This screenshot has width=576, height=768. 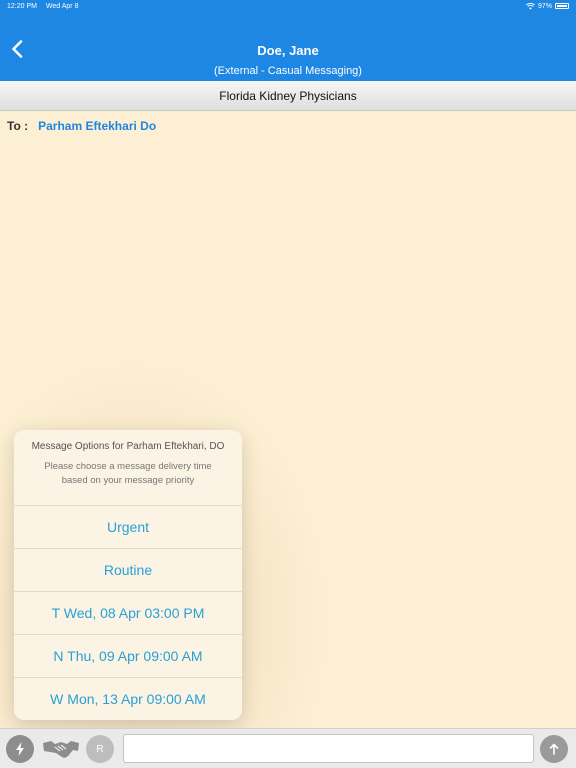 I want to click on option-today: T Wed, 08 Apr 03:00 PM, so click(x=128, y=612).